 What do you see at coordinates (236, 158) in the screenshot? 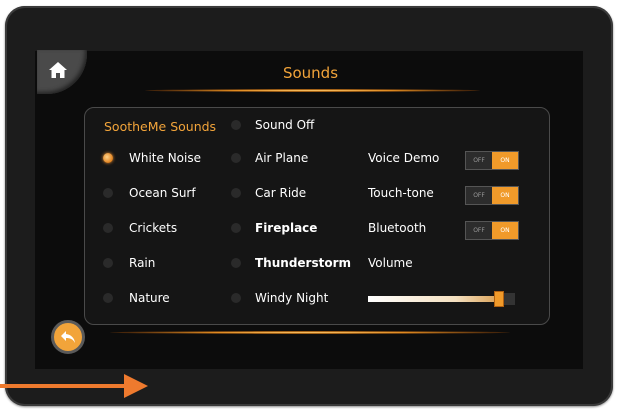
I see `radio-air-plane` at bounding box center [236, 158].